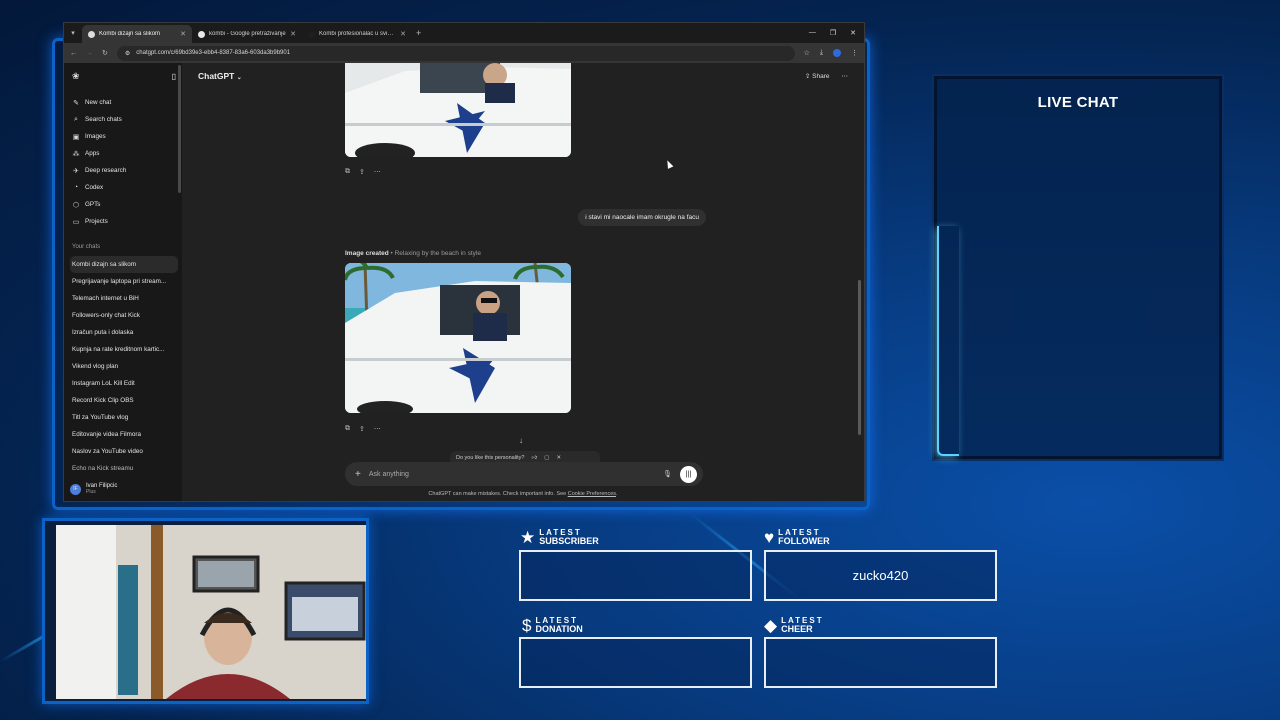  What do you see at coordinates (124, 298) in the screenshot?
I see `chat-item: Telemach internet u BiH` at bounding box center [124, 298].